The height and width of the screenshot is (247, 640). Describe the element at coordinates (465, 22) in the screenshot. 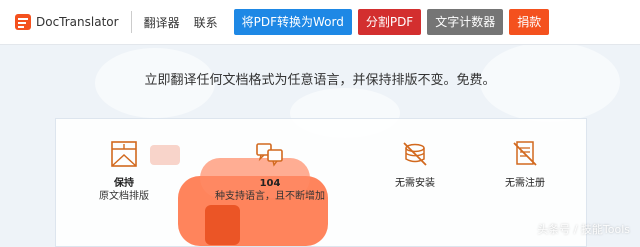

I see `word-counter-button: 文字计数器` at that location.